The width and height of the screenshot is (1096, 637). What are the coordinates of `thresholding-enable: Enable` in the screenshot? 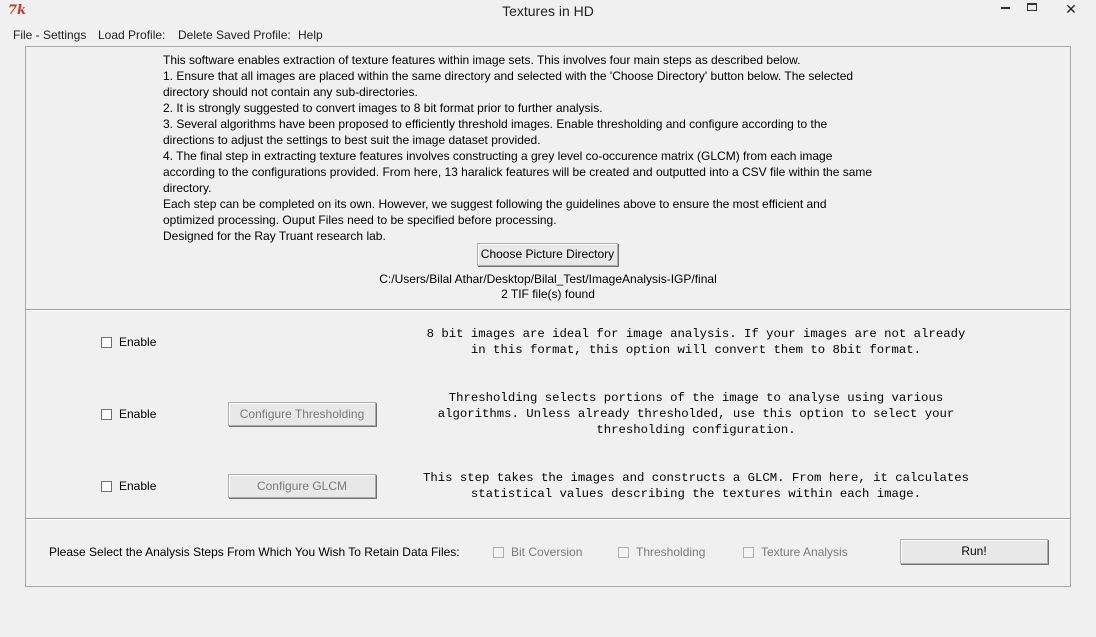 It's located at (128, 414).